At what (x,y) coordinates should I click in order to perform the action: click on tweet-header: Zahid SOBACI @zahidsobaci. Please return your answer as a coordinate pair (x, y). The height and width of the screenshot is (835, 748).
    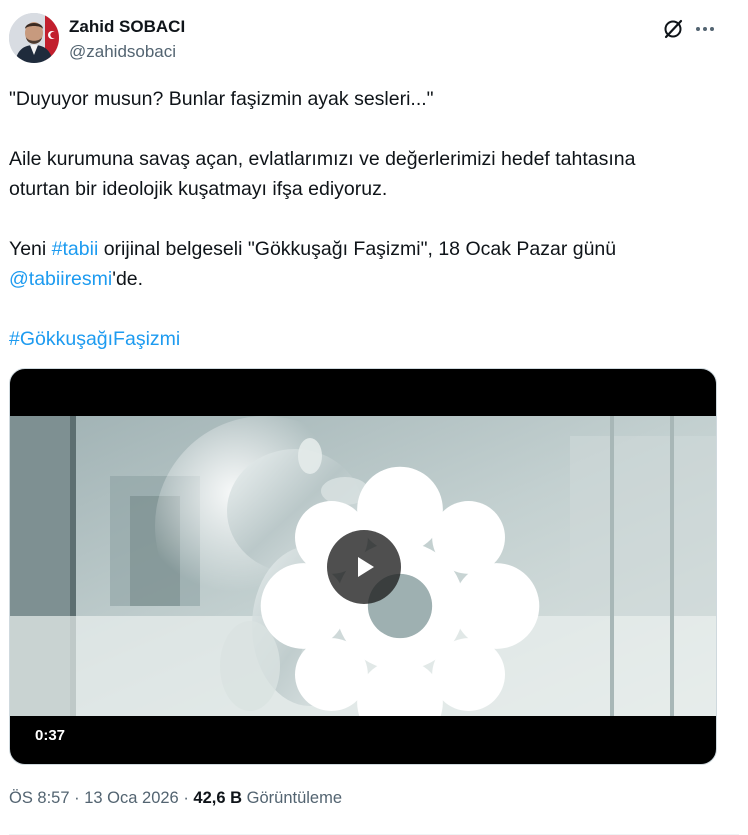
    Looking at the image, I should click on (369, 40).